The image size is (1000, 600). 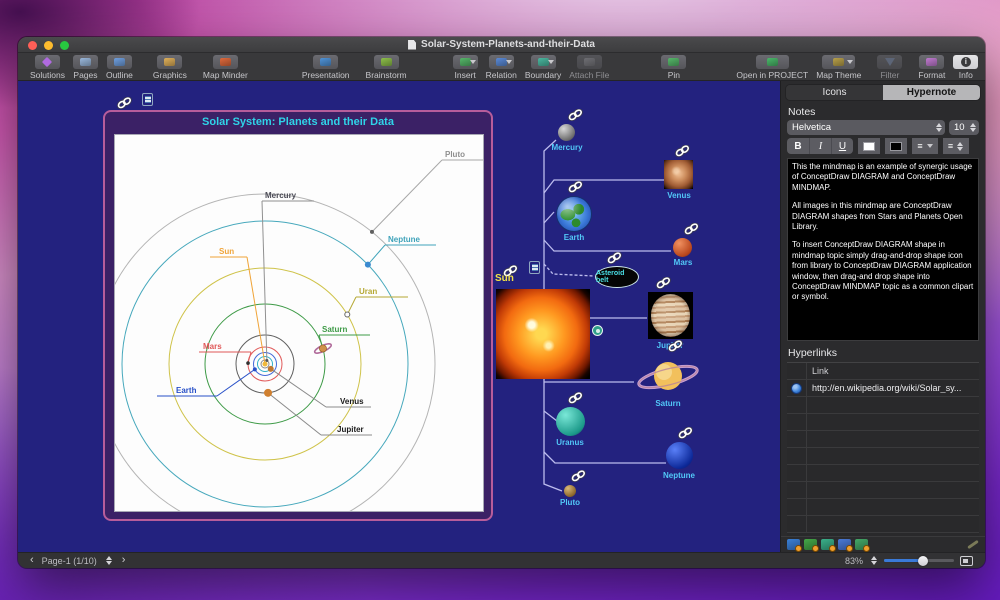 I want to click on neptune-hyperlink-icon, so click(x=685, y=435).